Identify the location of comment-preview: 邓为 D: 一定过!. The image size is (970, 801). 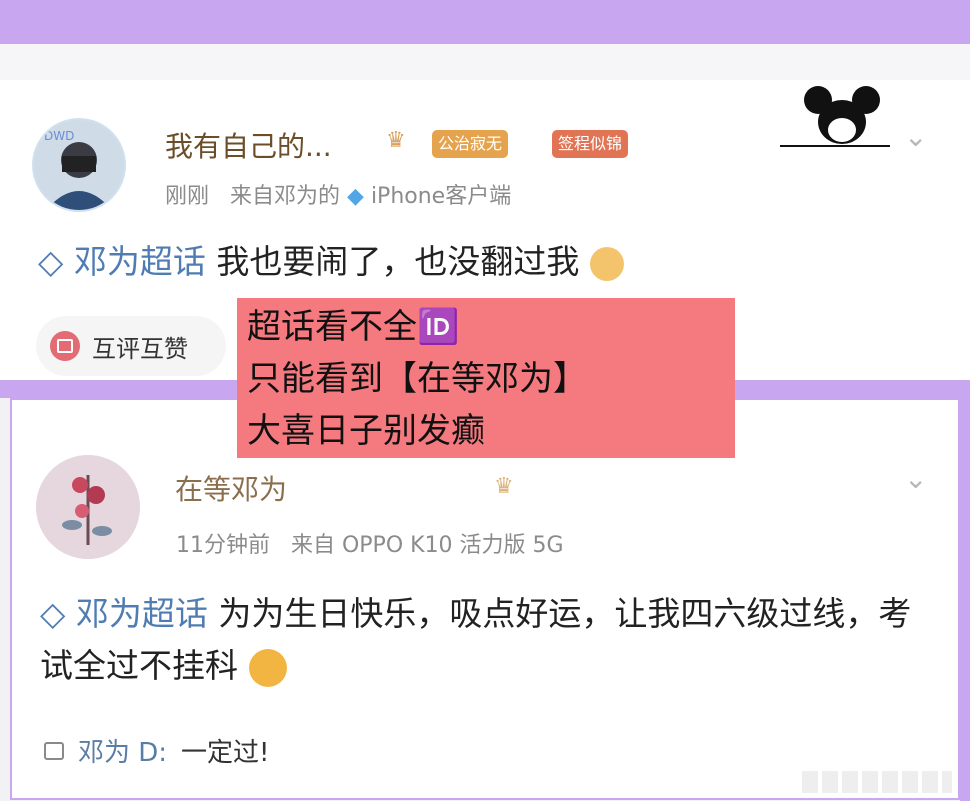
(156, 750).